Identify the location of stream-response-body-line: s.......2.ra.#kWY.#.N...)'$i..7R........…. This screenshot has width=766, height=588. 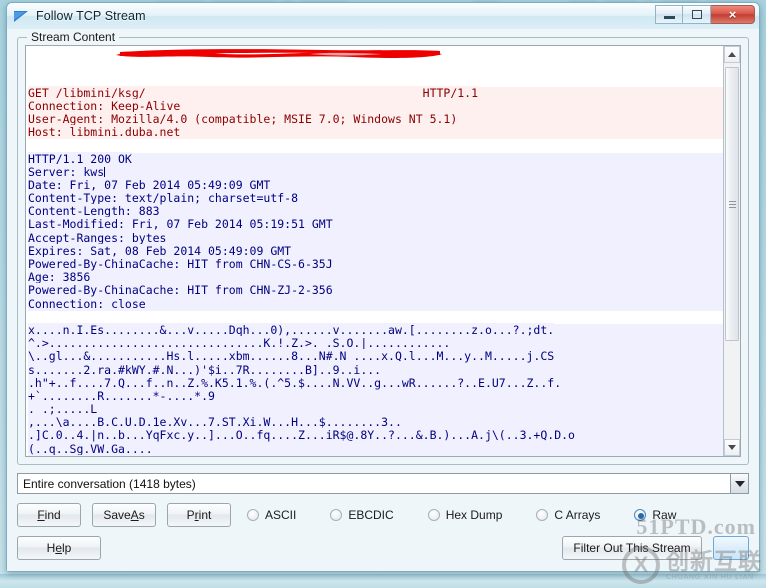
(375, 369).